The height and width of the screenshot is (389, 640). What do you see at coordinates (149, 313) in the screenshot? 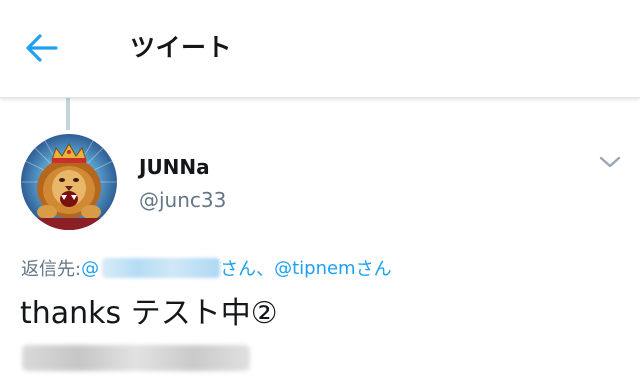
I see `tweet-text: thanks テスト中②` at bounding box center [149, 313].